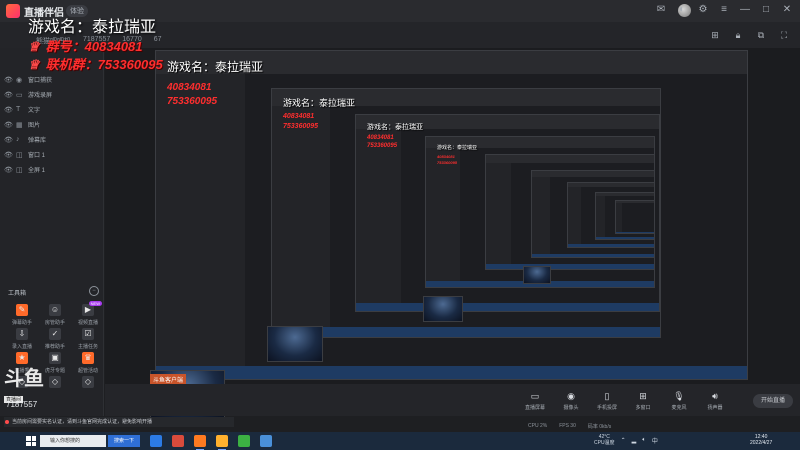  What do you see at coordinates (19, 125) in the screenshot?
I see `image-icon: ▦` at bounding box center [19, 125].